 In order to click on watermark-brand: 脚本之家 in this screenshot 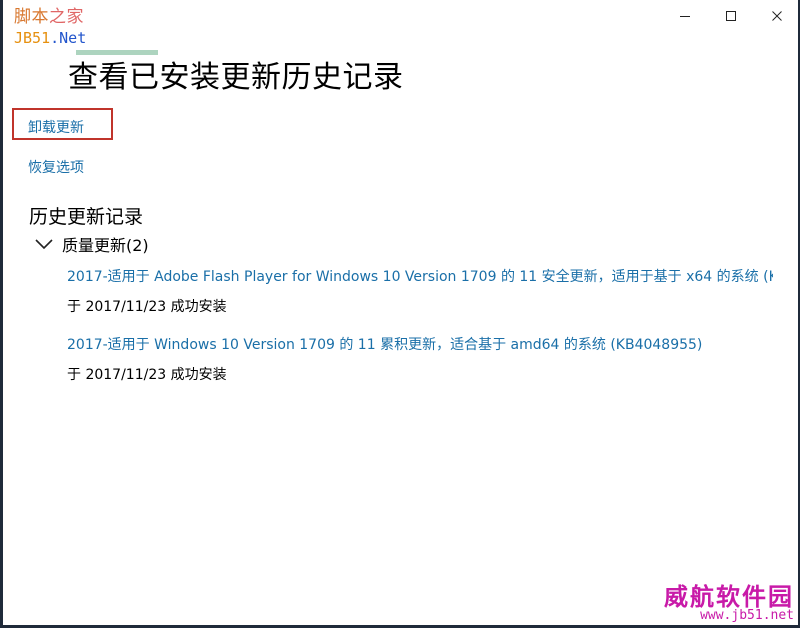, I will do `click(50, 17)`.